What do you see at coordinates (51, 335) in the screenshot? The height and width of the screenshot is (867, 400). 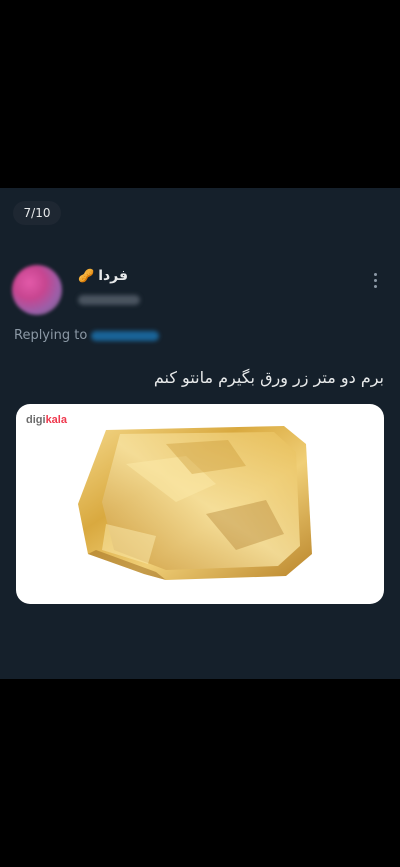 I see `replying-to-label: Replying to` at bounding box center [51, 335].